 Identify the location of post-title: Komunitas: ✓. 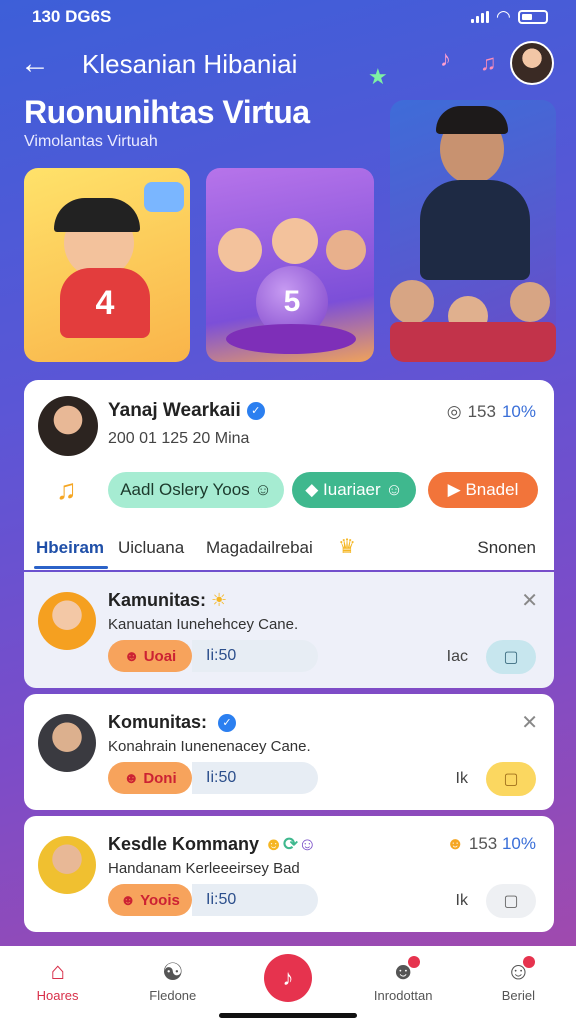
(172, 722).